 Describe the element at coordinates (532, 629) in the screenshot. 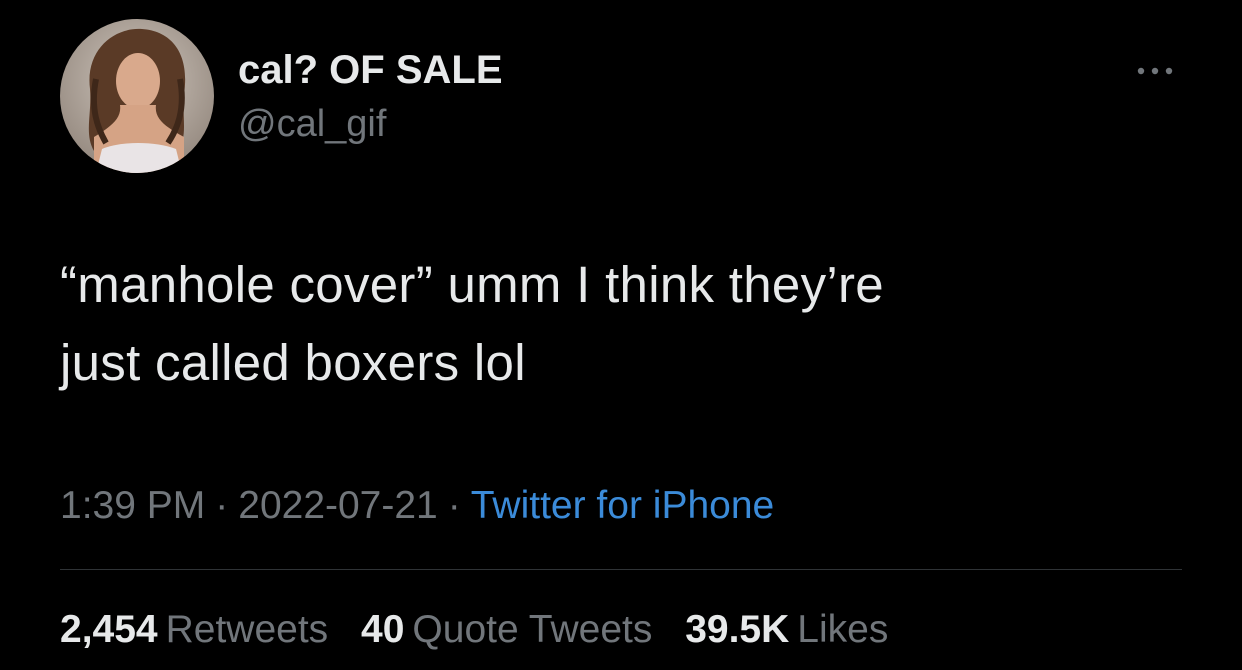

I see `quote-tweets-label: Quote Tweets` at that location.